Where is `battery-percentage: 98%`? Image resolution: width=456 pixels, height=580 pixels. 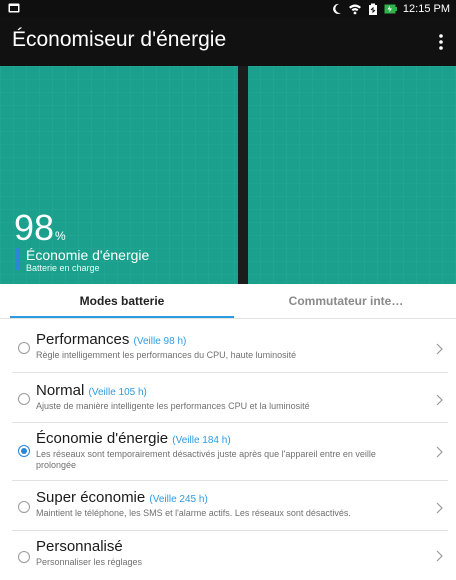 battery-percentage: 98% is located at coordinates (40, 228).